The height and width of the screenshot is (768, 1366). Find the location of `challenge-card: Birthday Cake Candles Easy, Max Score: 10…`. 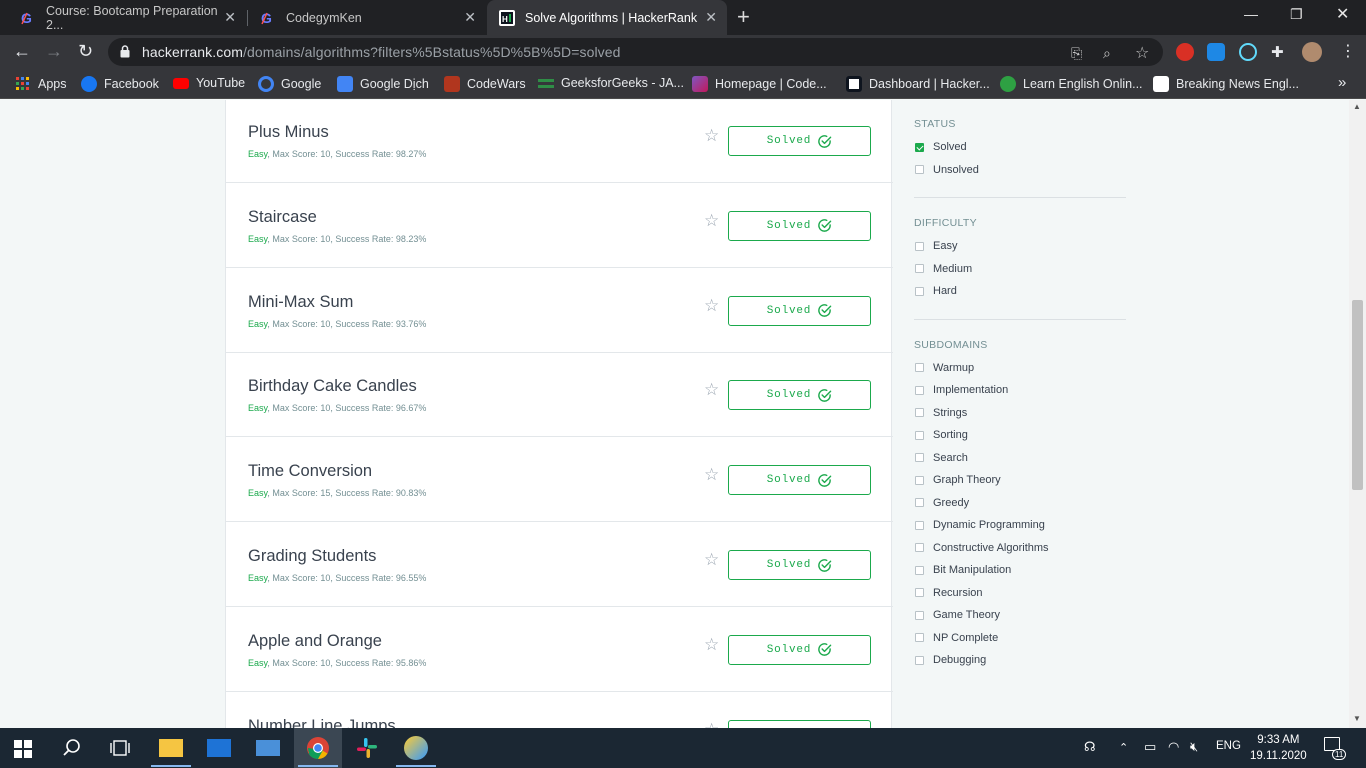

challenge-card: Birthday Cake Candles Easy, Max Score: 10… is located at coordinates (559, 395).